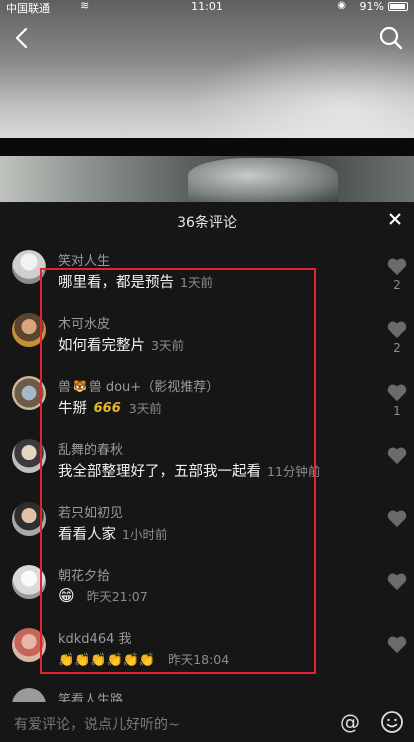 The image size is (414, 742). I want to click on video-frame-strip, so click(207, 179).